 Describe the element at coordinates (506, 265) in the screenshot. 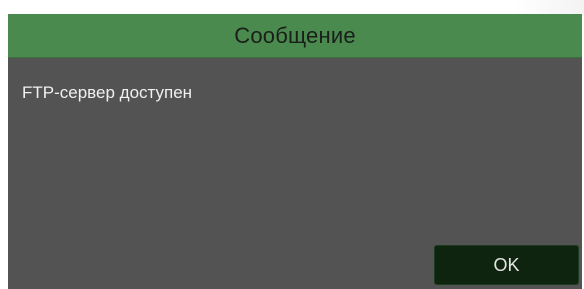

I see `ok-button: OK` at that location.